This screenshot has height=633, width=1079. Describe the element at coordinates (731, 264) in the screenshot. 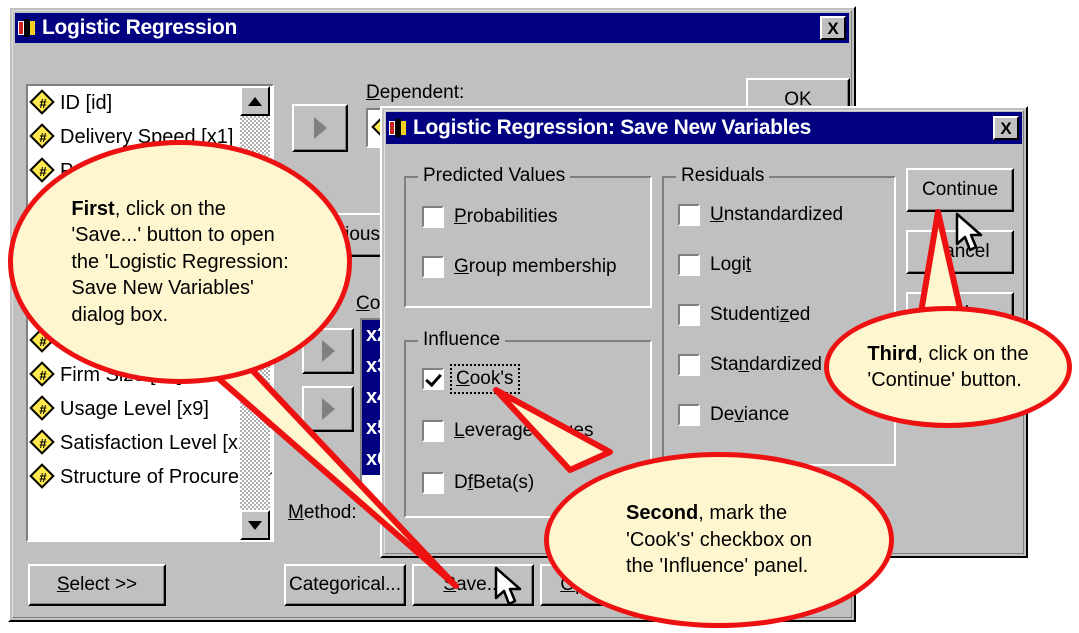

I see `checkbox-label: Logit` at that location.